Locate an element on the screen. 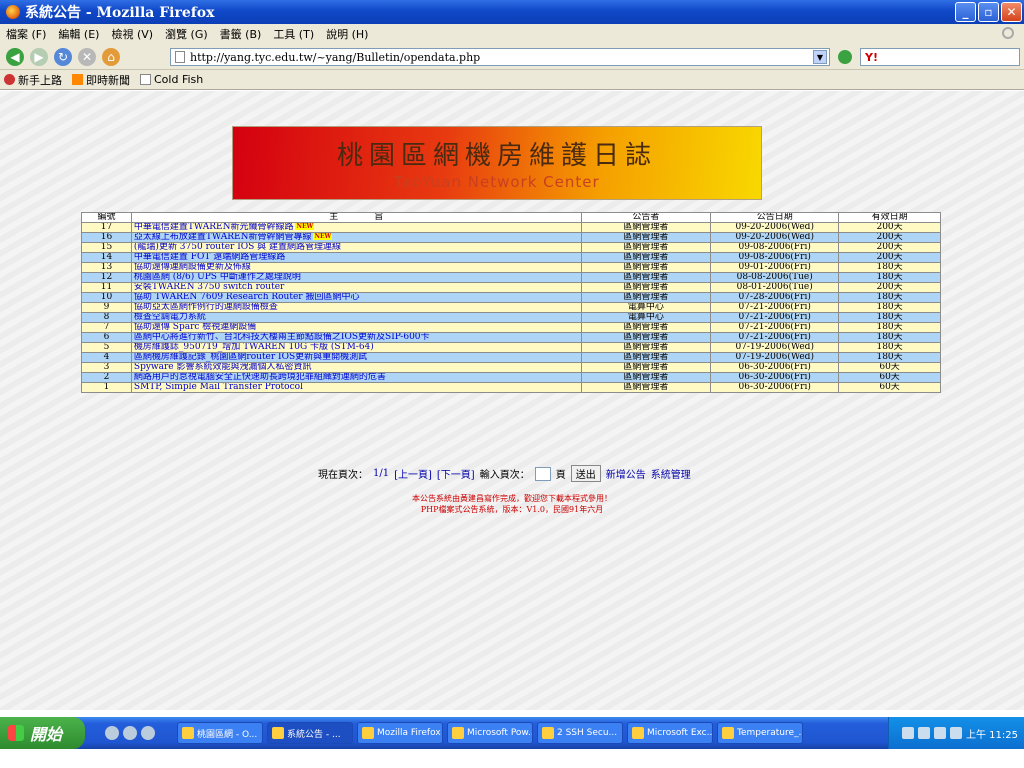  table-header-row: 編號 主 旨 公告者 公告日期 有效日期 is located at coordinates (511, 217).